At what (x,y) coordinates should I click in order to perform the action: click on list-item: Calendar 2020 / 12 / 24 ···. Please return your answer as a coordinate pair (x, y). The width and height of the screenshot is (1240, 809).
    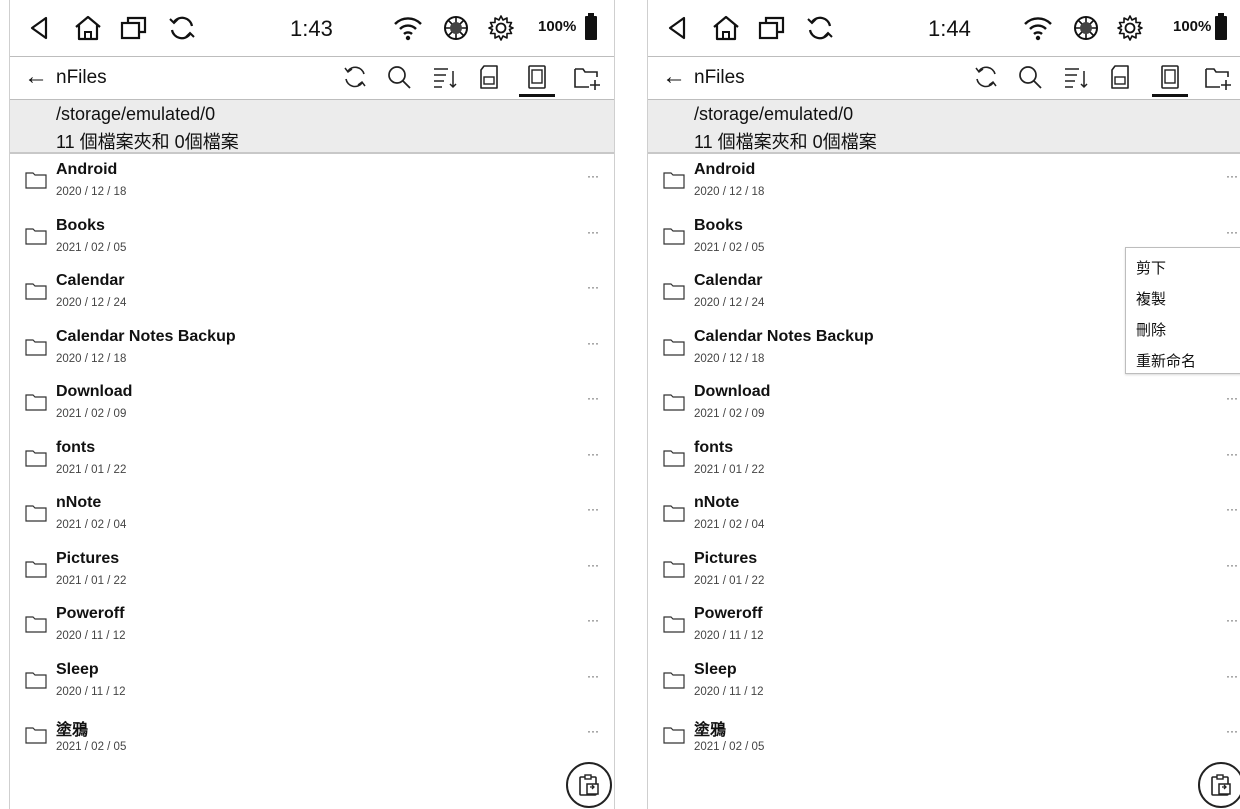
    Looking at the image, I should click on (312, 294).